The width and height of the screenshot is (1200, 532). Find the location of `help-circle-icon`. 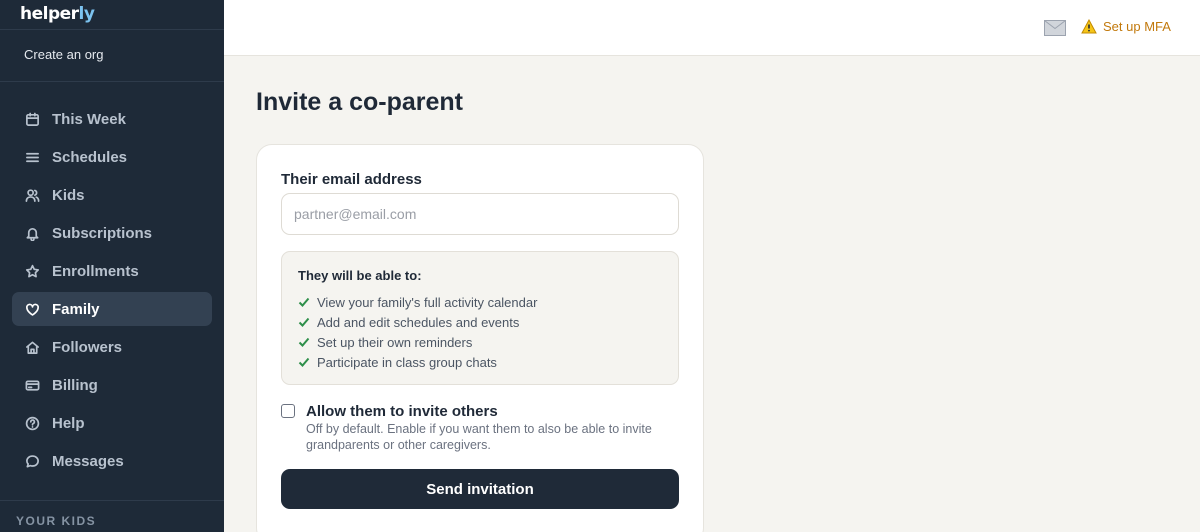

help-circle-icon is located at coordinates (32, 423).